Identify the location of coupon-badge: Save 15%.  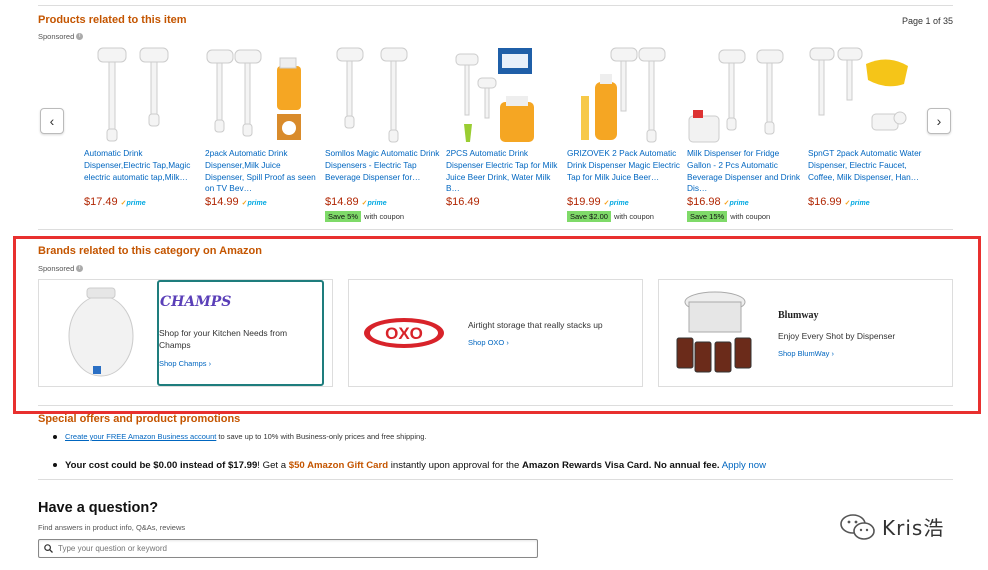
(707, 216).